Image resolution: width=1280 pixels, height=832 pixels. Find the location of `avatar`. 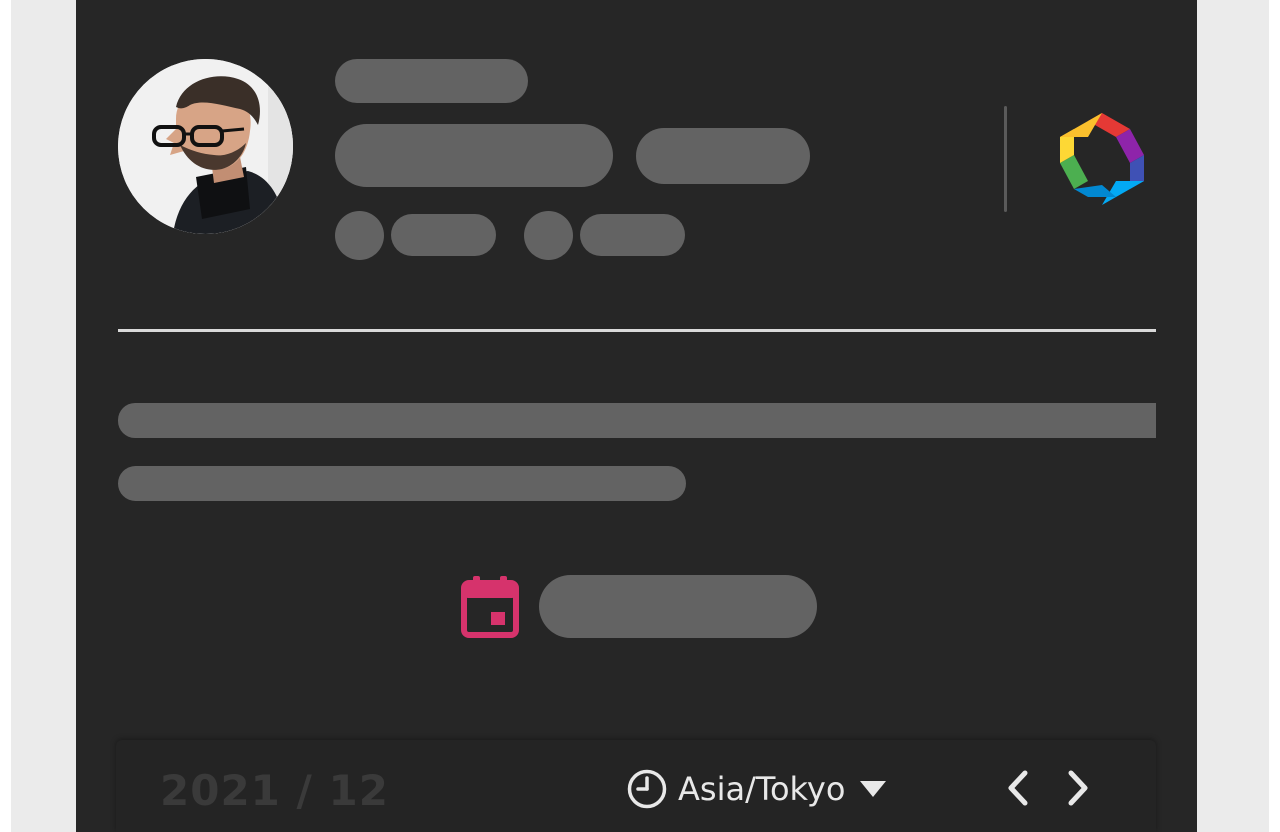

avatar is located at coordinates (205, 146).